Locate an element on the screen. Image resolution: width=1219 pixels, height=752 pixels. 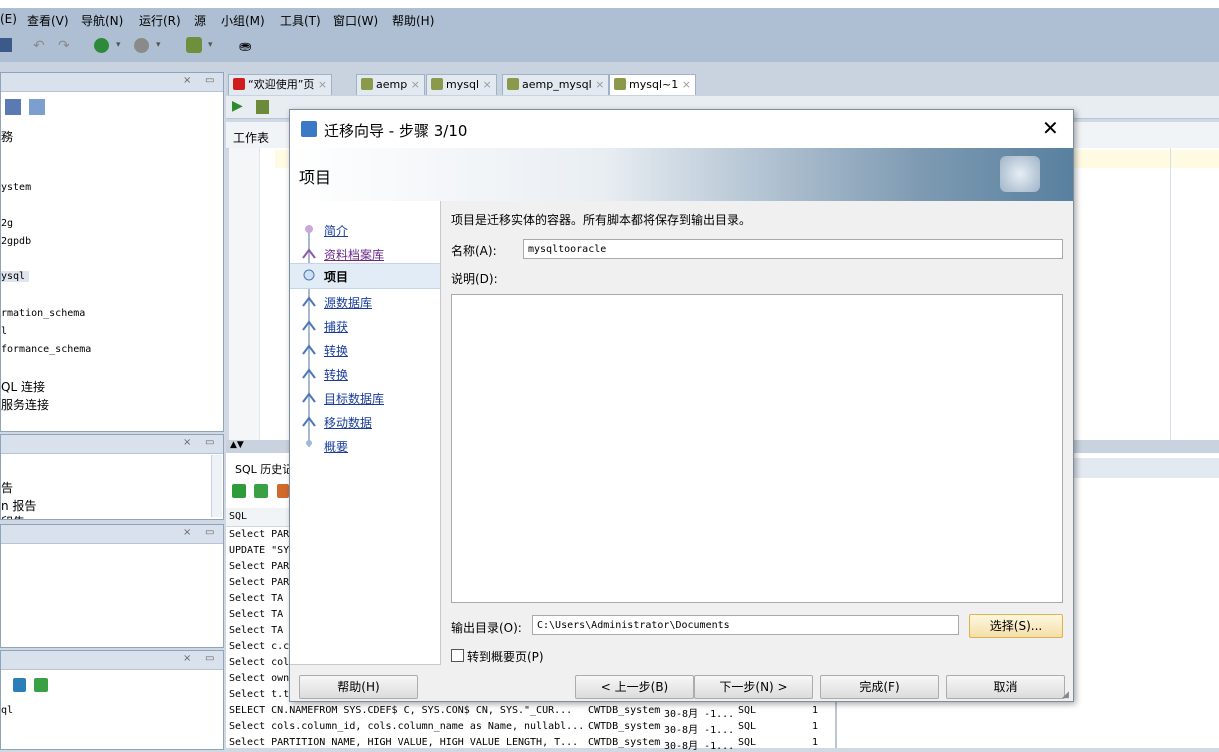
forward-icon is located at coordinates (141, 45).